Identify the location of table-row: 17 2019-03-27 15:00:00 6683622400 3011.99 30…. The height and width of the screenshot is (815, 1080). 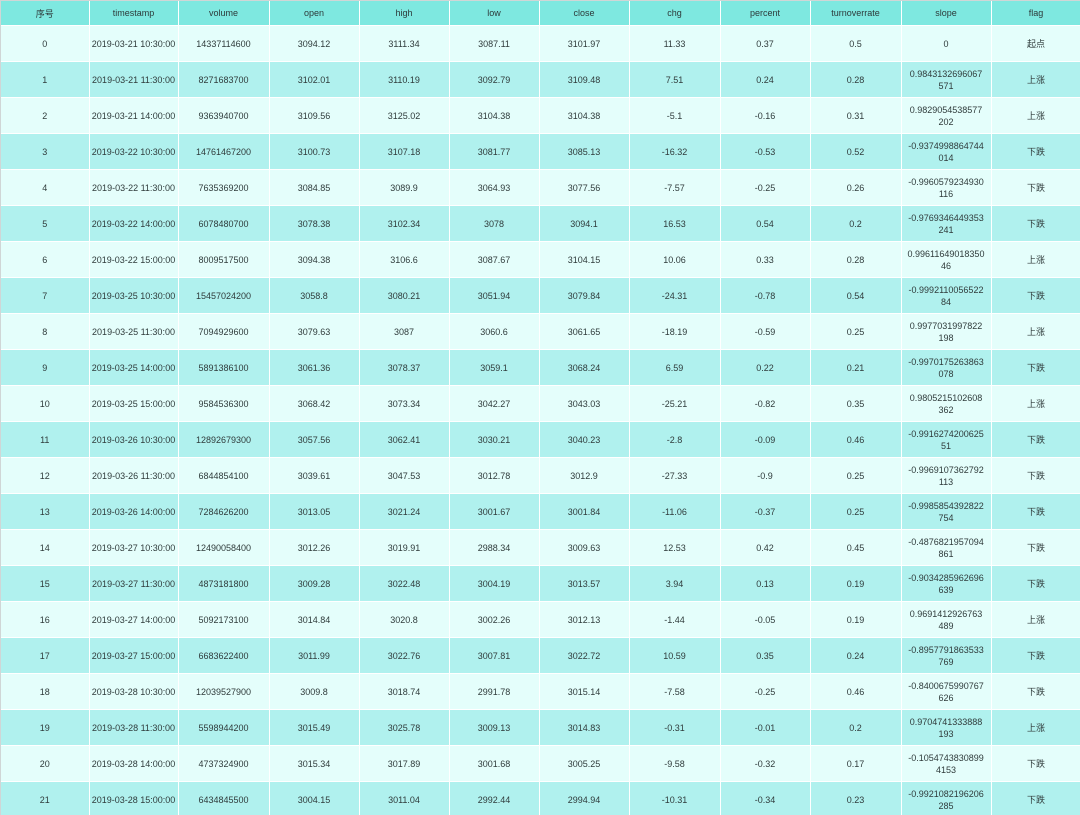
(540, 655).